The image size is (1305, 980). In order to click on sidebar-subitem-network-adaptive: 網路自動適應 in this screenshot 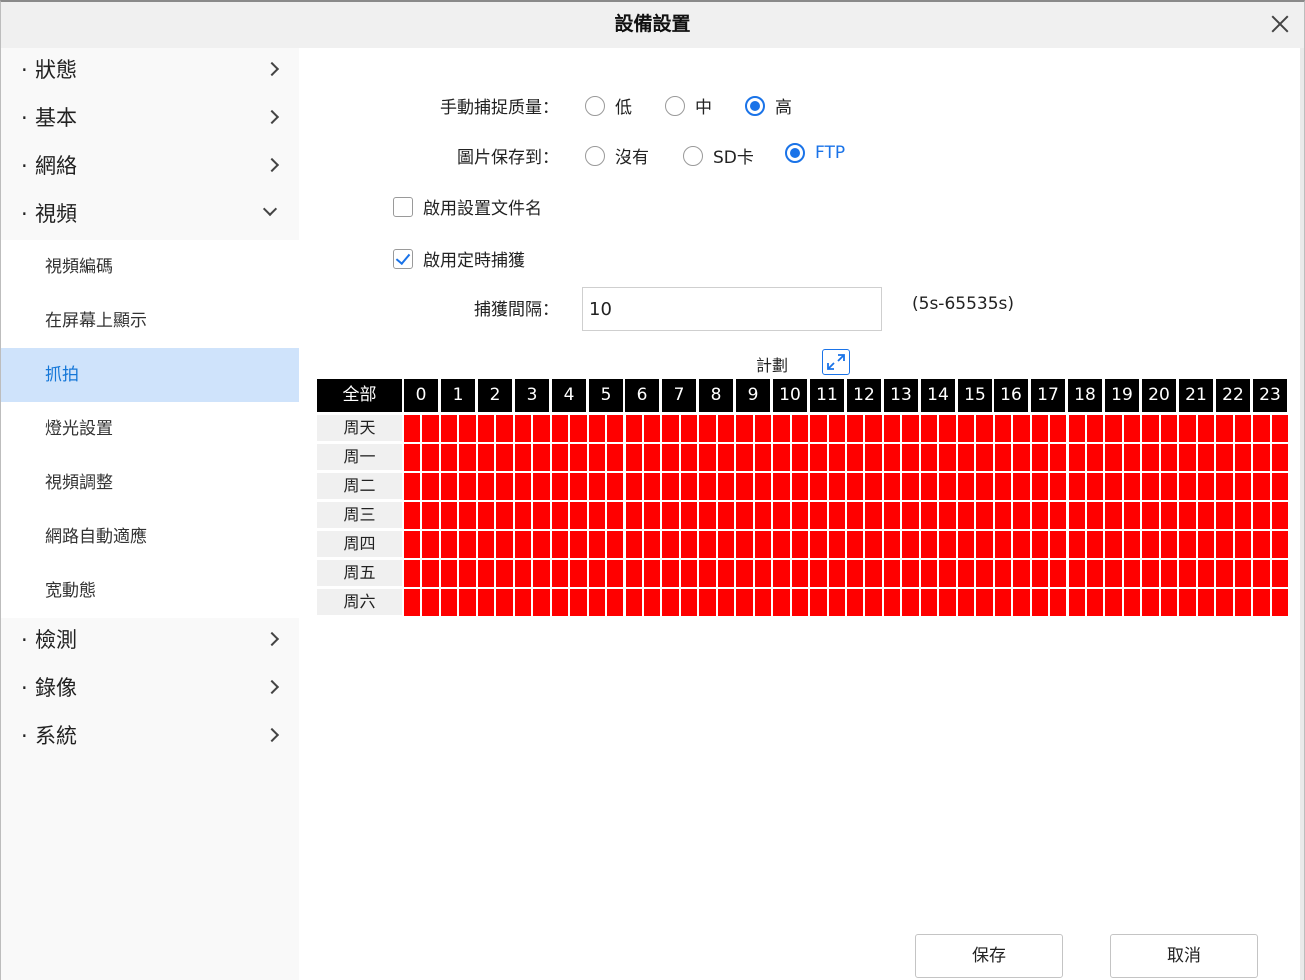, I will do `click(150, 537)`.